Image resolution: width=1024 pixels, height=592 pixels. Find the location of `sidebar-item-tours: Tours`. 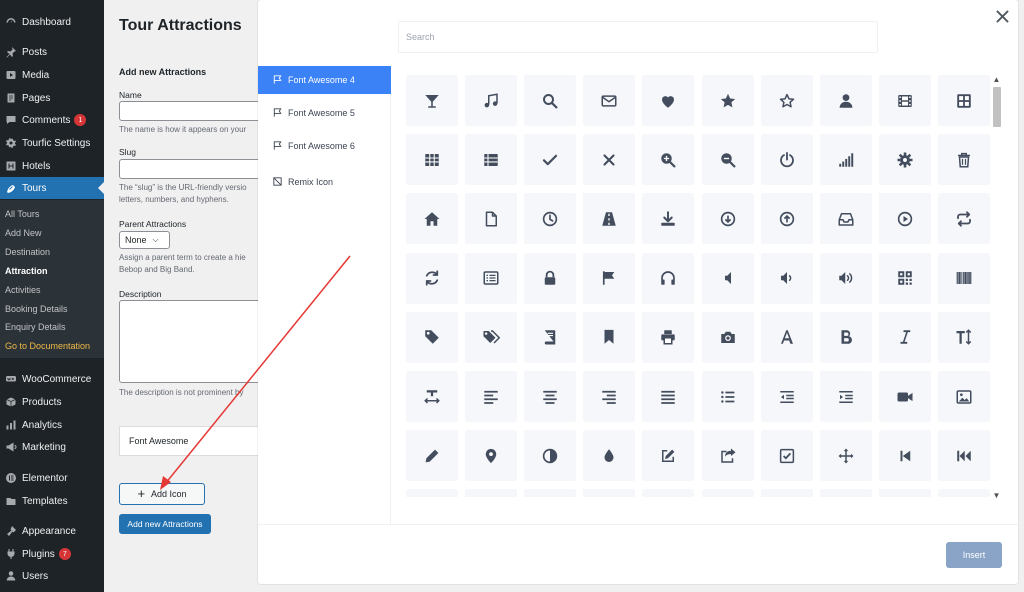

sidebar-item-tours: Tours is located at coordinates (52, 188).